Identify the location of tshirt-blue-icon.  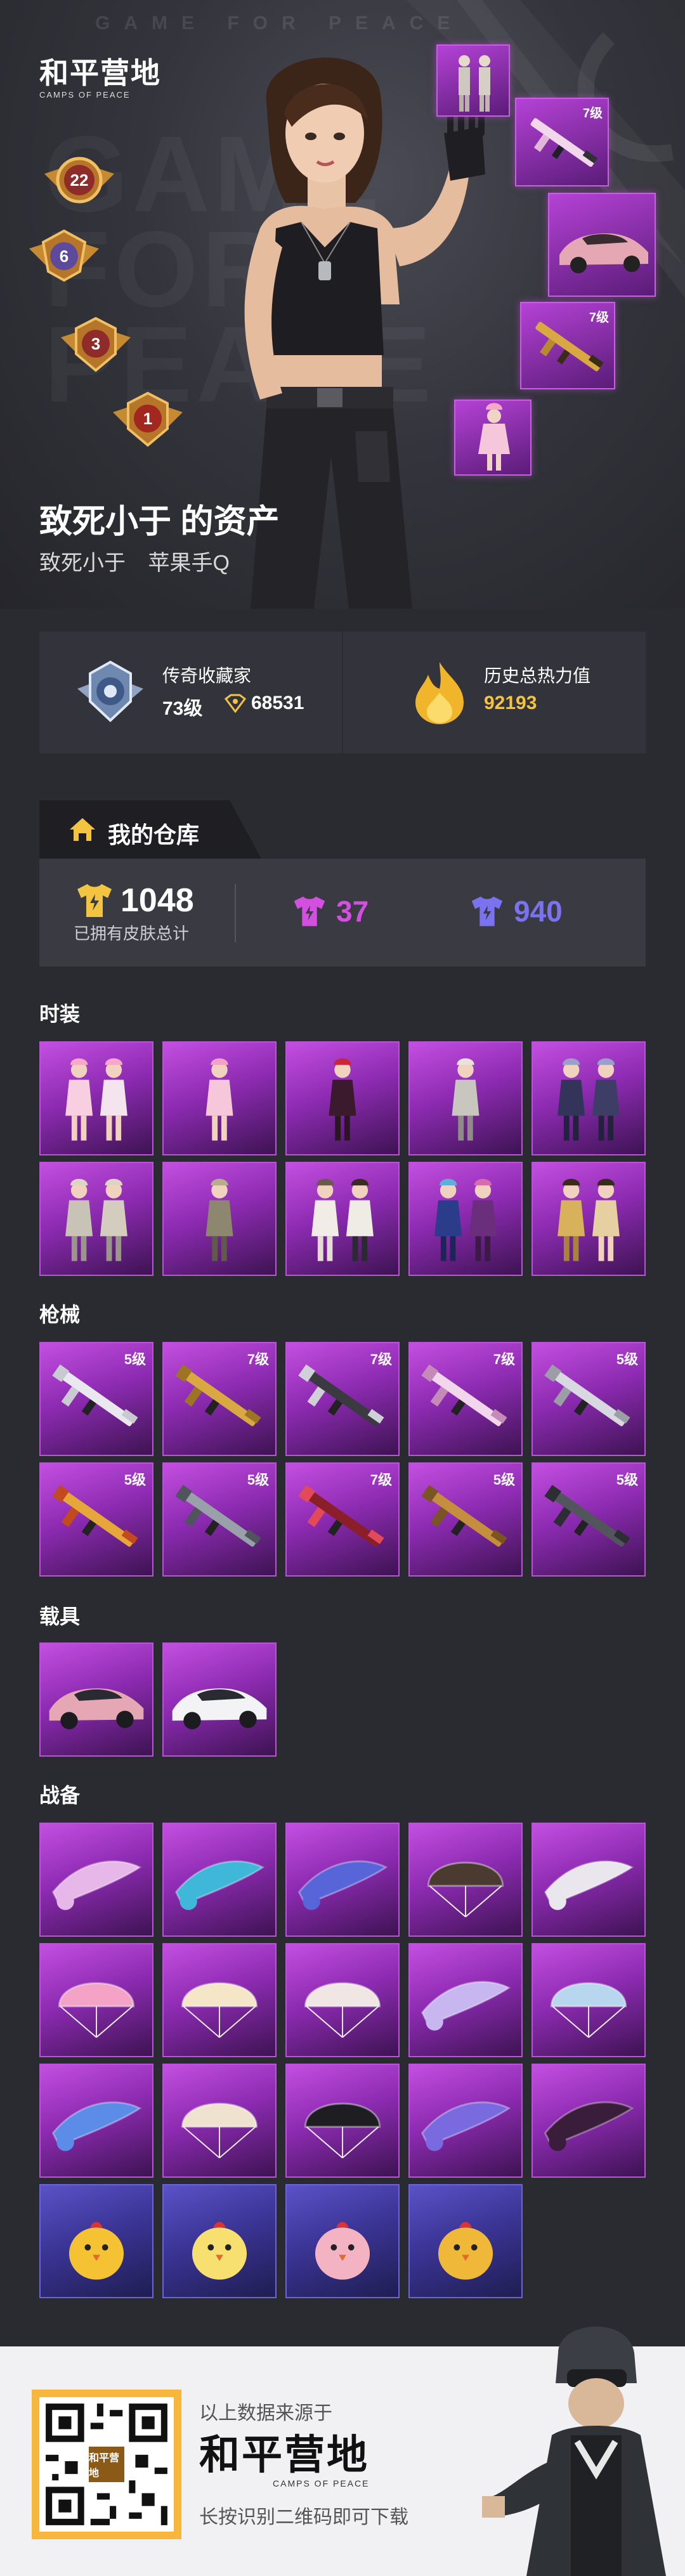
(487, 912).